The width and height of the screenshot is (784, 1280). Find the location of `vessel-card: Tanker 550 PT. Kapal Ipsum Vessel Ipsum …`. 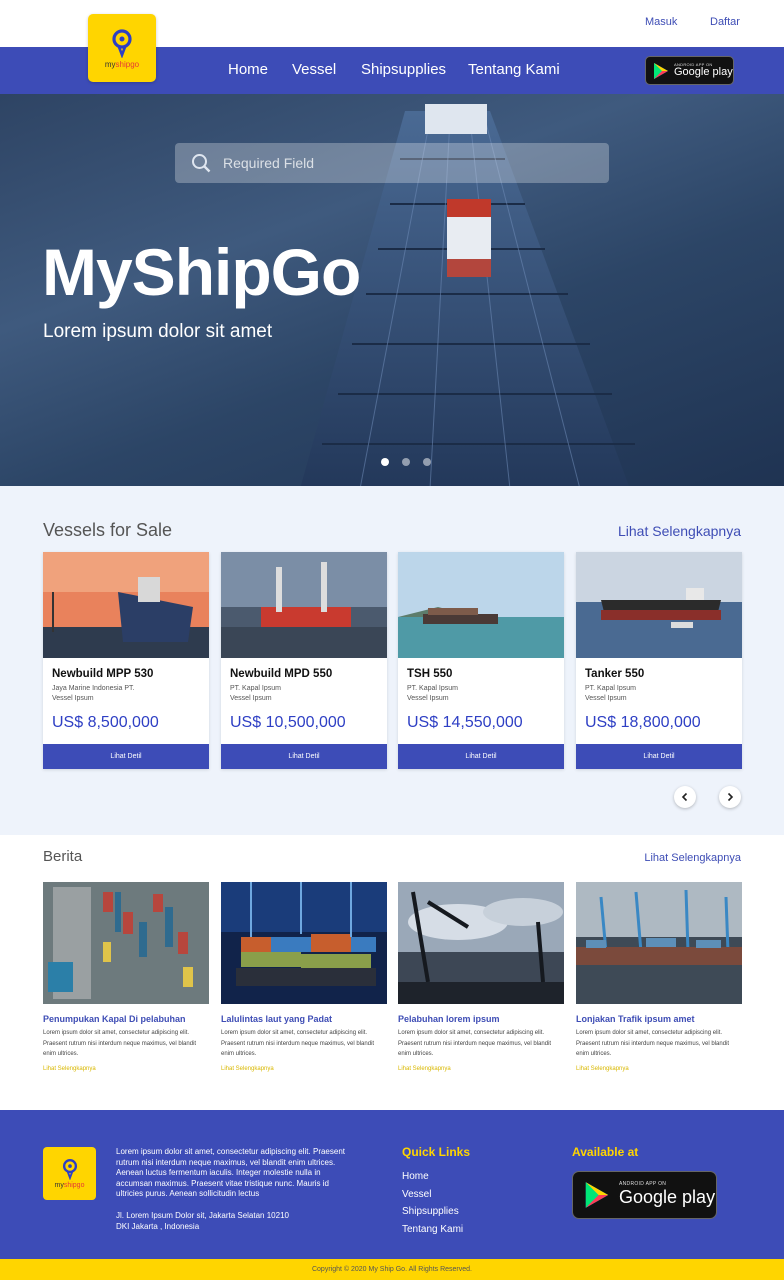

vessel-card: Tanker 550 PT. Kapal Ipsum Vessel Ipsum … is located at coordinates (659, 660).